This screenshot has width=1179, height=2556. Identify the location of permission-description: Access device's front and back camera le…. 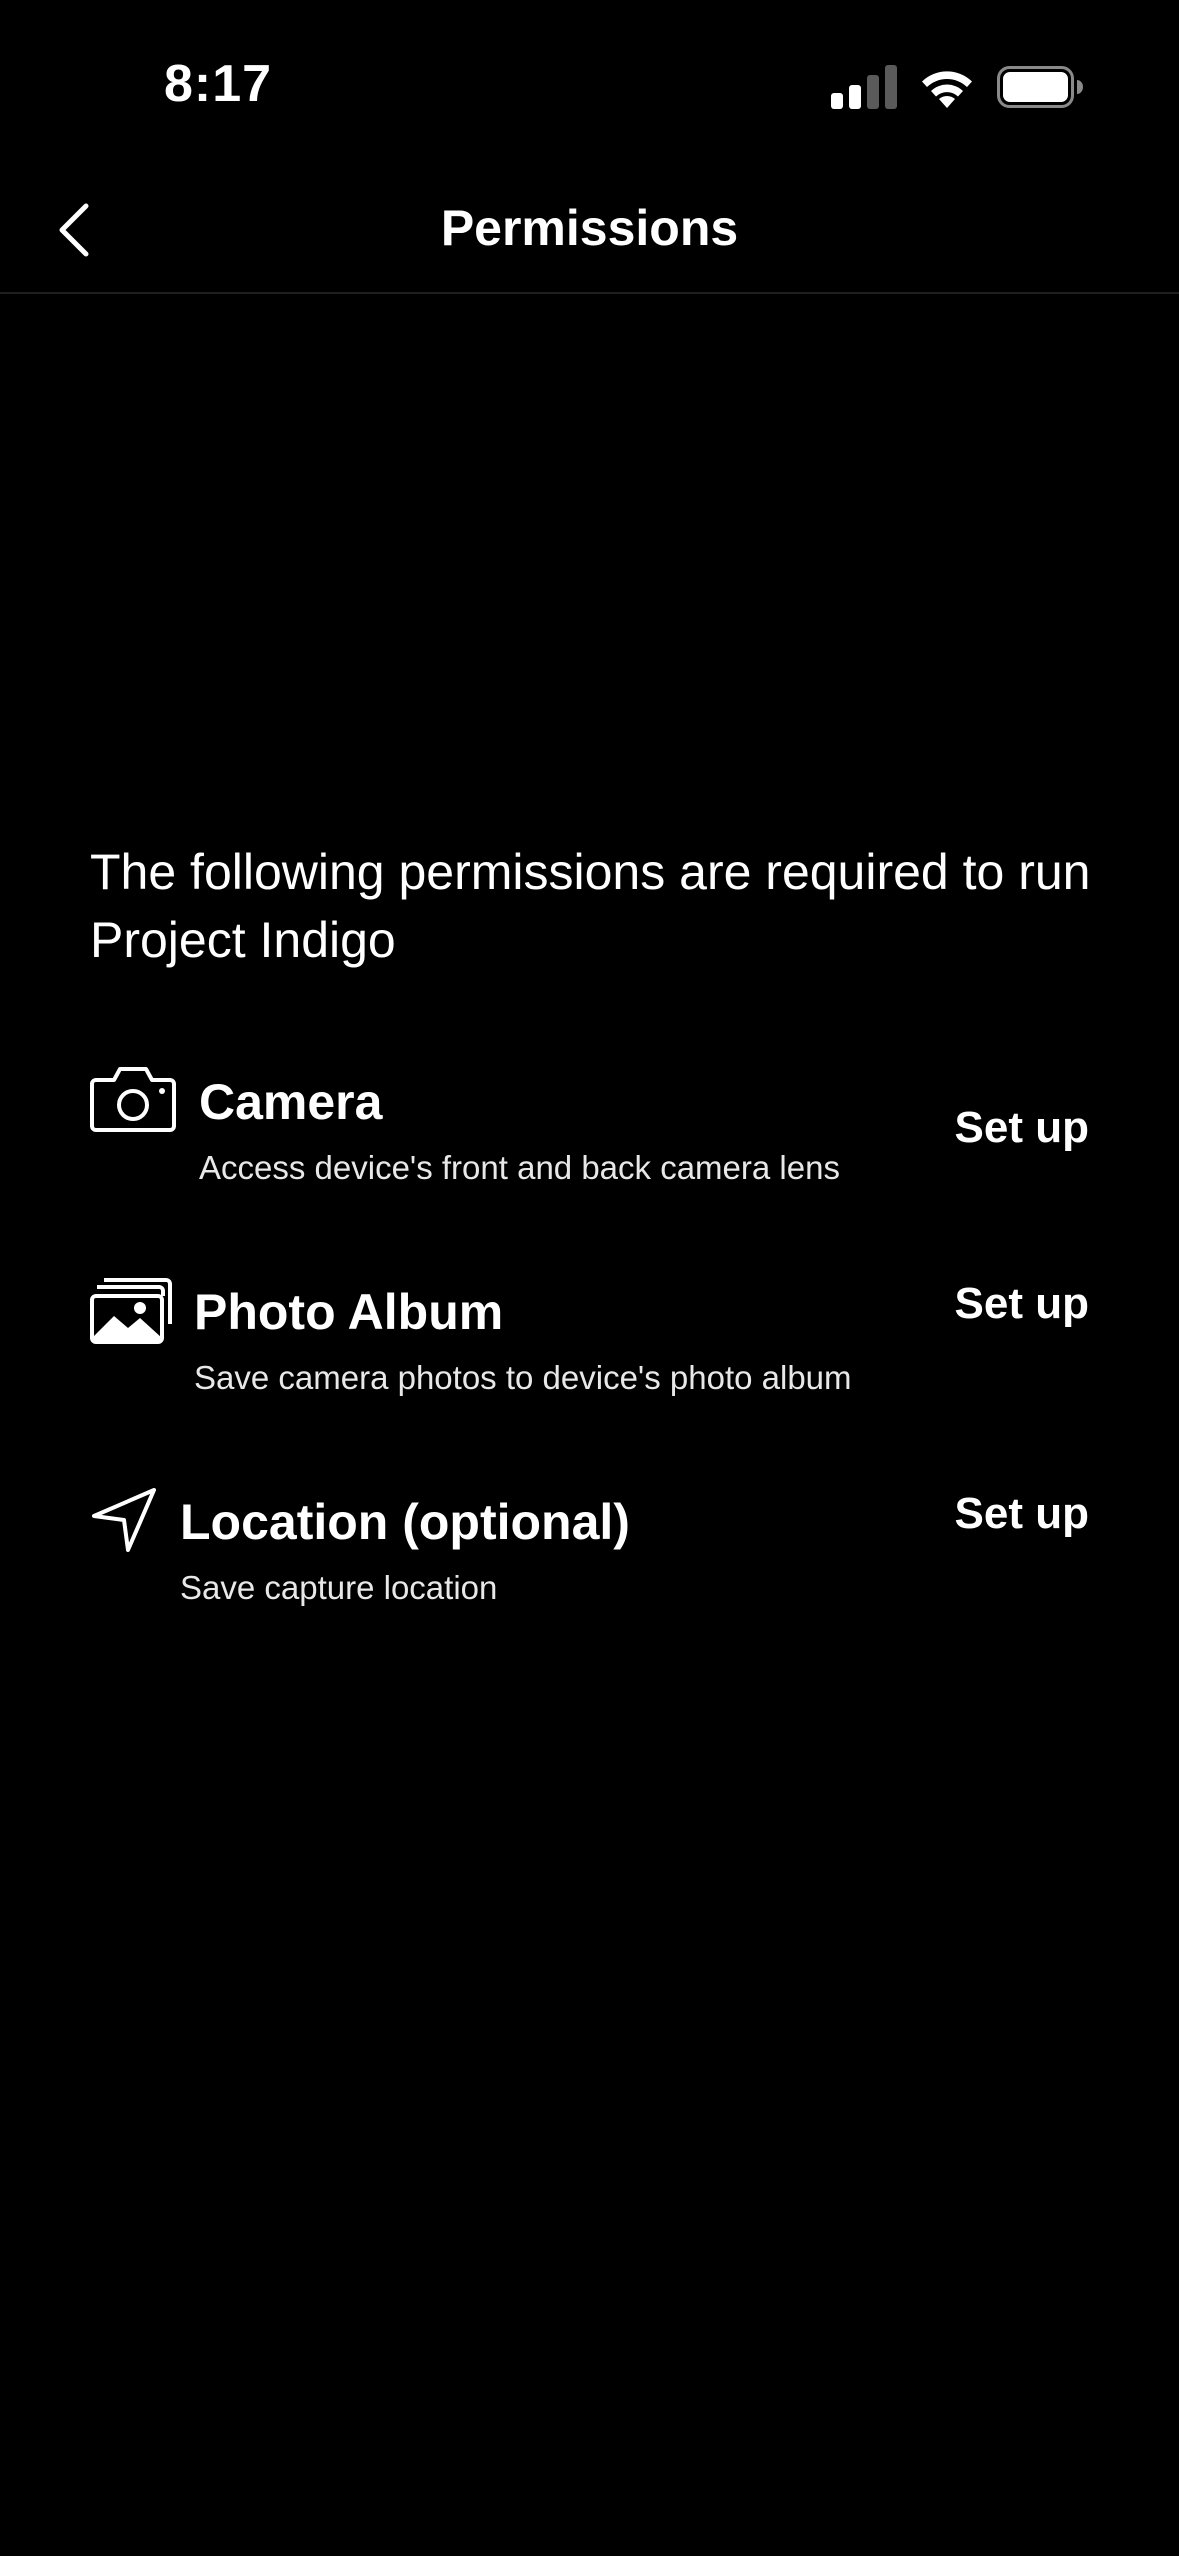
(519, 1167).